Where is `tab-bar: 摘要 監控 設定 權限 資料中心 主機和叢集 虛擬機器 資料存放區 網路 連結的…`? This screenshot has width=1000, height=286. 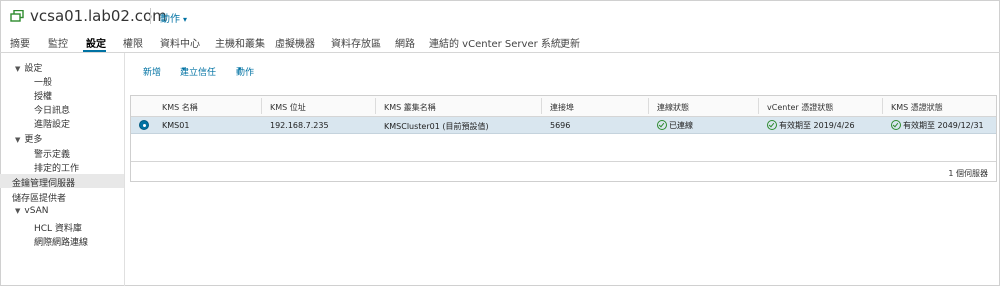 tab-bar: 摘要 監控 設定 權限 資料中心 主機和叢集 虛擬機器 資料存放區 網路 連結的… is located at coordinates (500, 42).